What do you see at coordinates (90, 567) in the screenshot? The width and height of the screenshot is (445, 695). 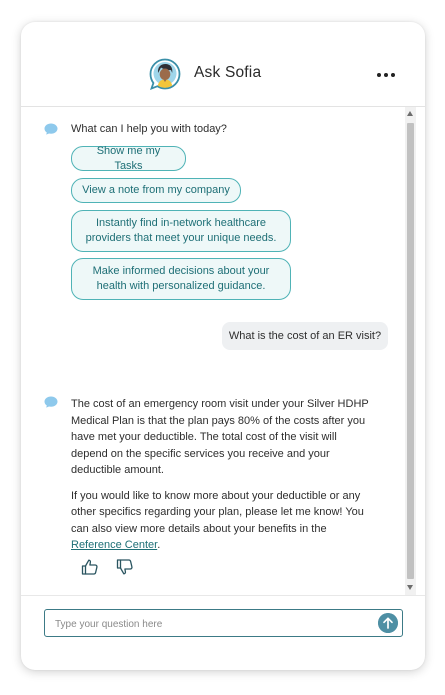 I see `thumbs-up-icon` at bounding box center [90, 567].